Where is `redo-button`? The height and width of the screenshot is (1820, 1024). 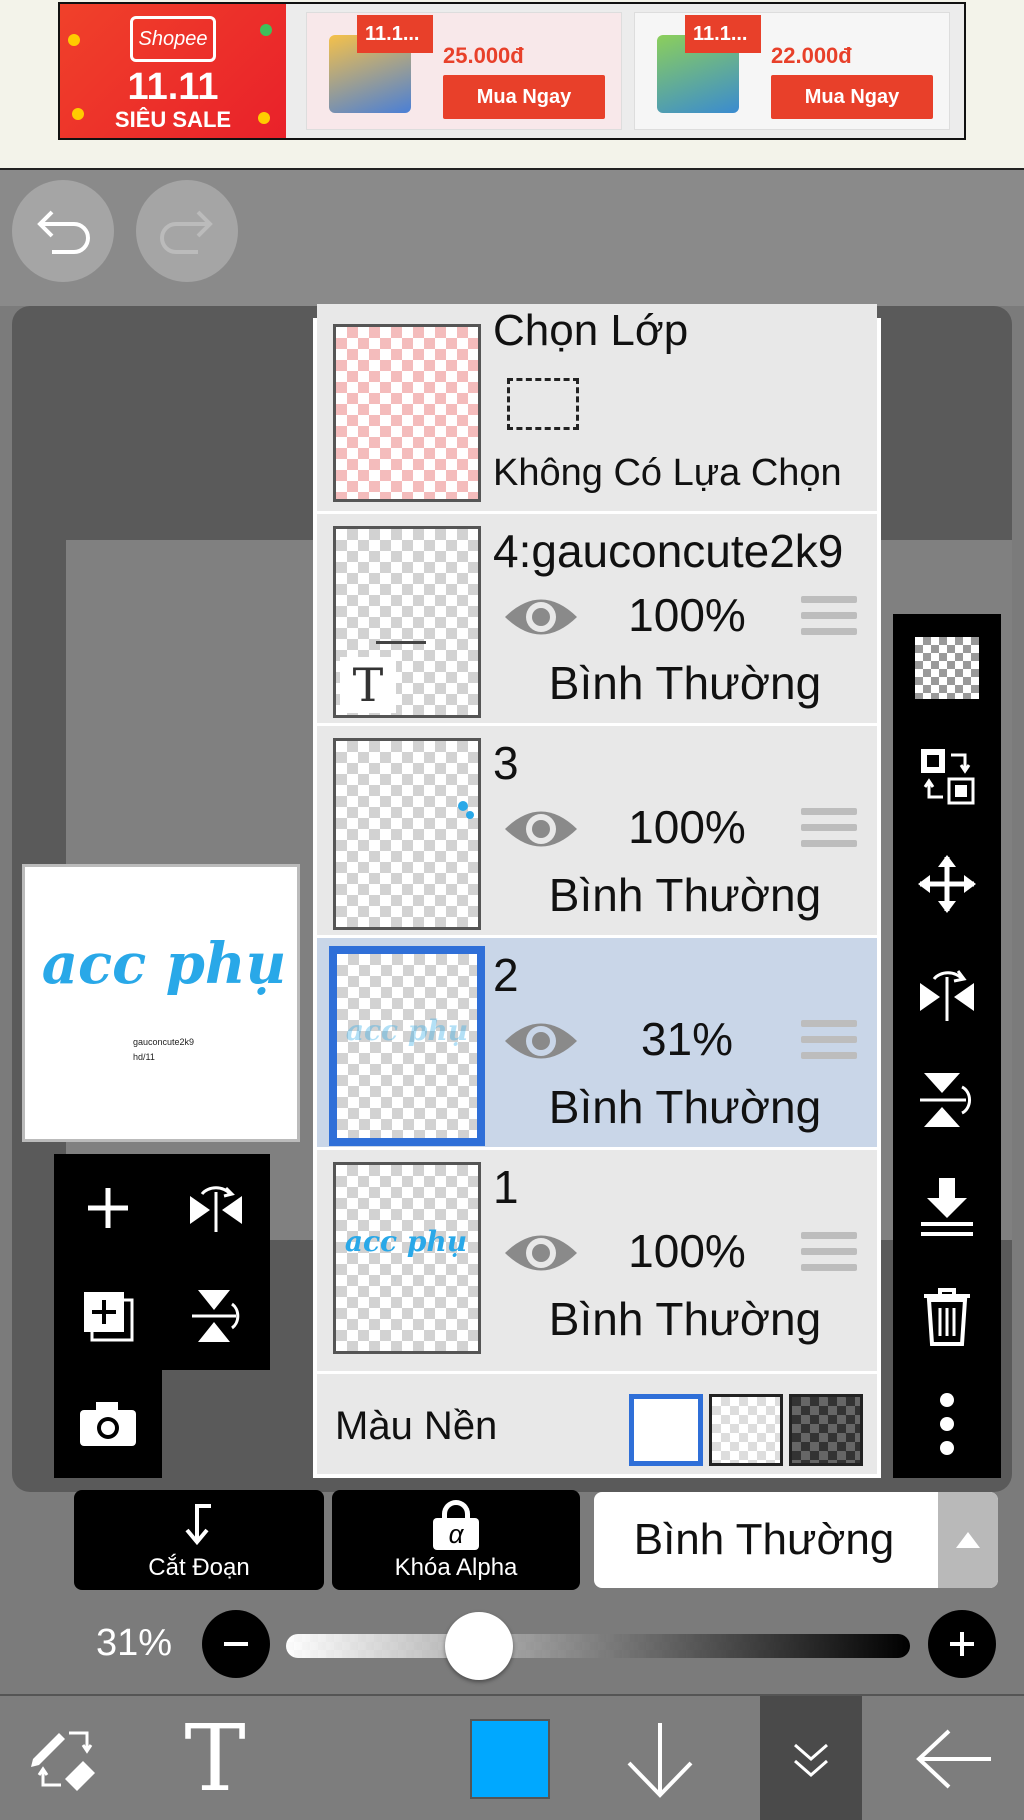 redo-button is located at coordinates (187, 231).